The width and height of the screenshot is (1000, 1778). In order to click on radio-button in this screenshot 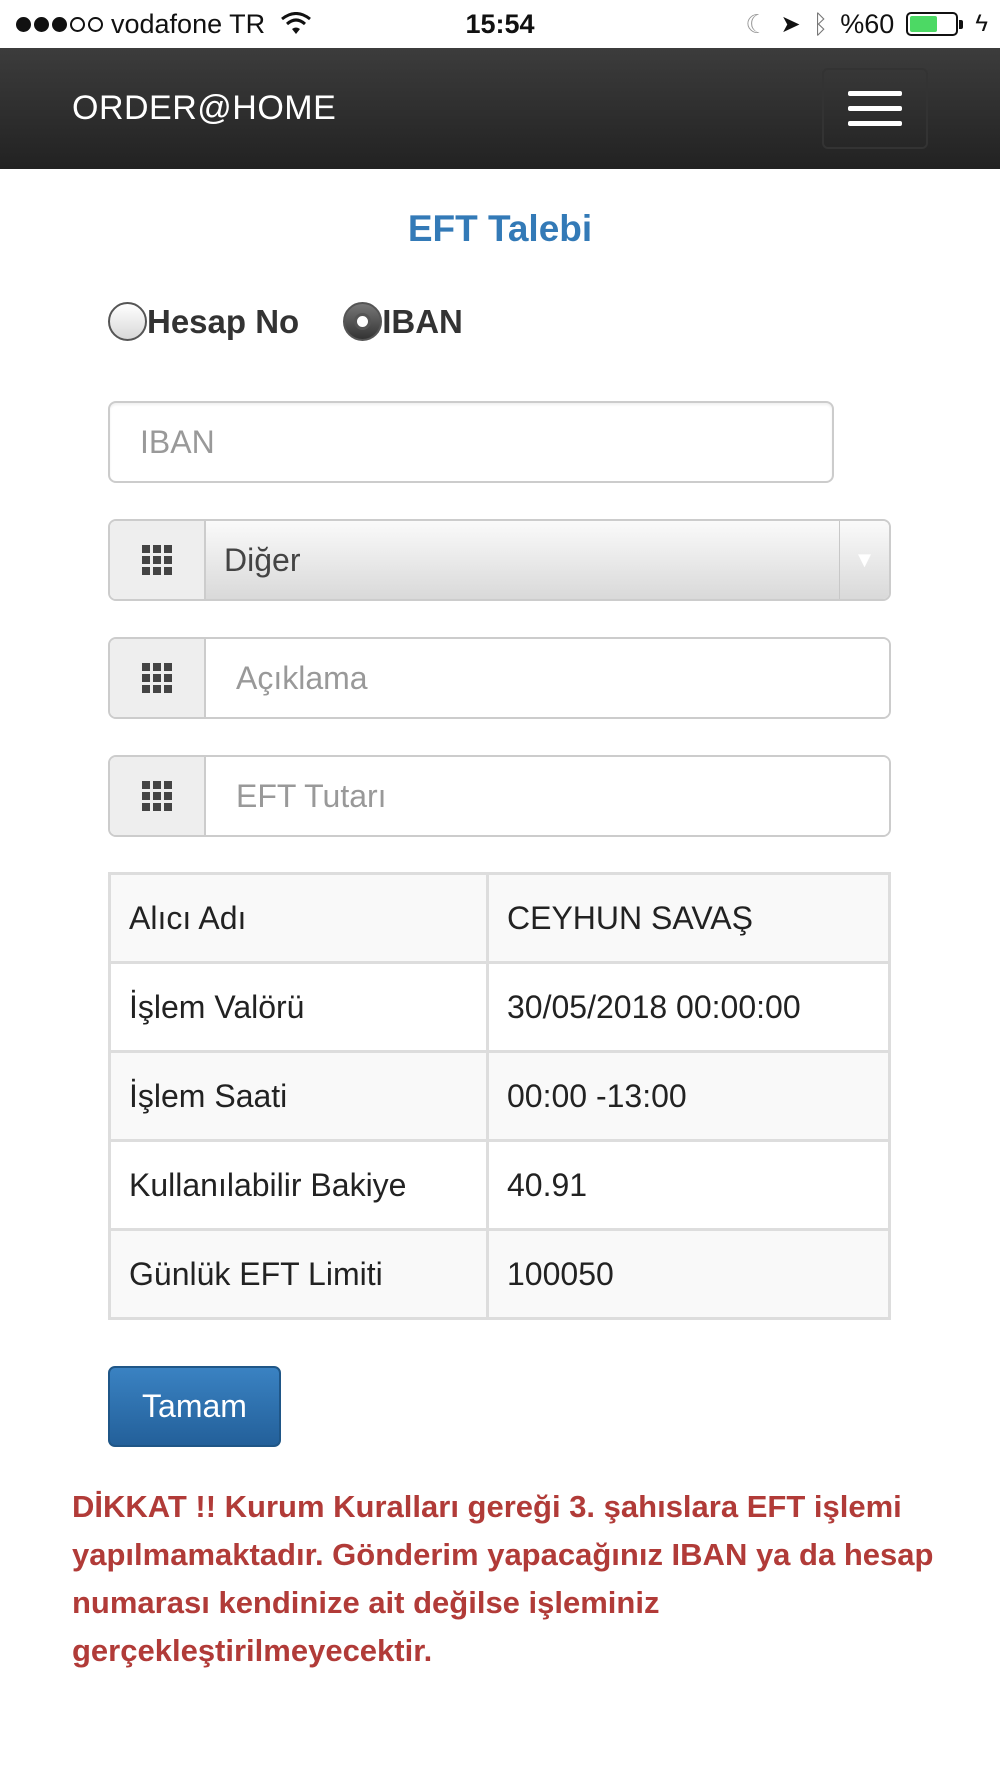, I will do `click(127, 321)`.